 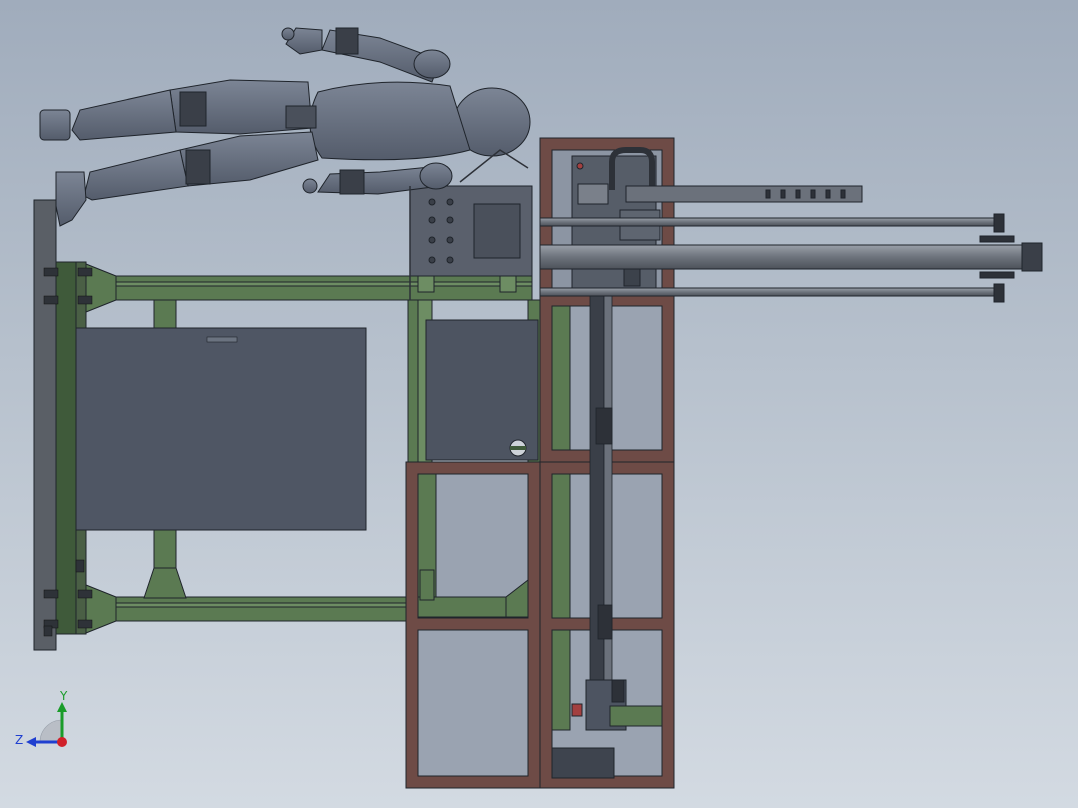 What do you see at coordinates (62, 742) in the screenshot?
I see `triad-x-axis-dot` at bounding box center [62, 742].